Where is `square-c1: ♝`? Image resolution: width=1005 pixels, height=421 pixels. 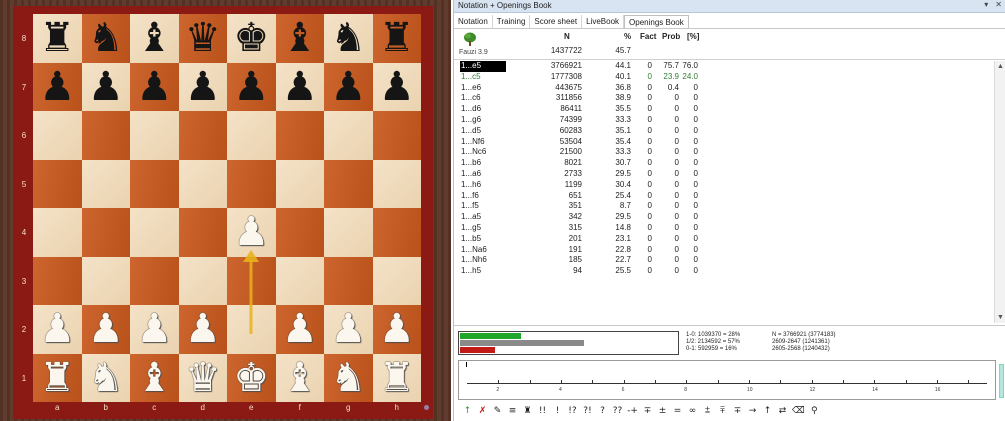
square-c1: ♝ is located at coordinates (154, 378).